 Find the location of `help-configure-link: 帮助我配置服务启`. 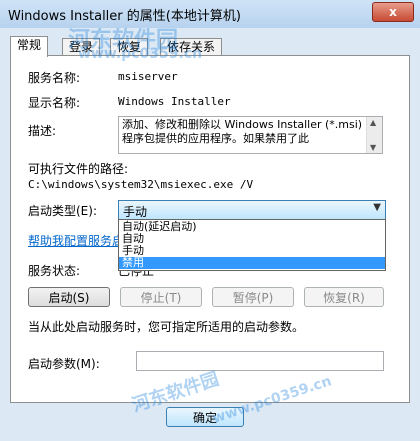

help-configure-link: 帮助我配置服务启 is located at coordinates (76, 240).